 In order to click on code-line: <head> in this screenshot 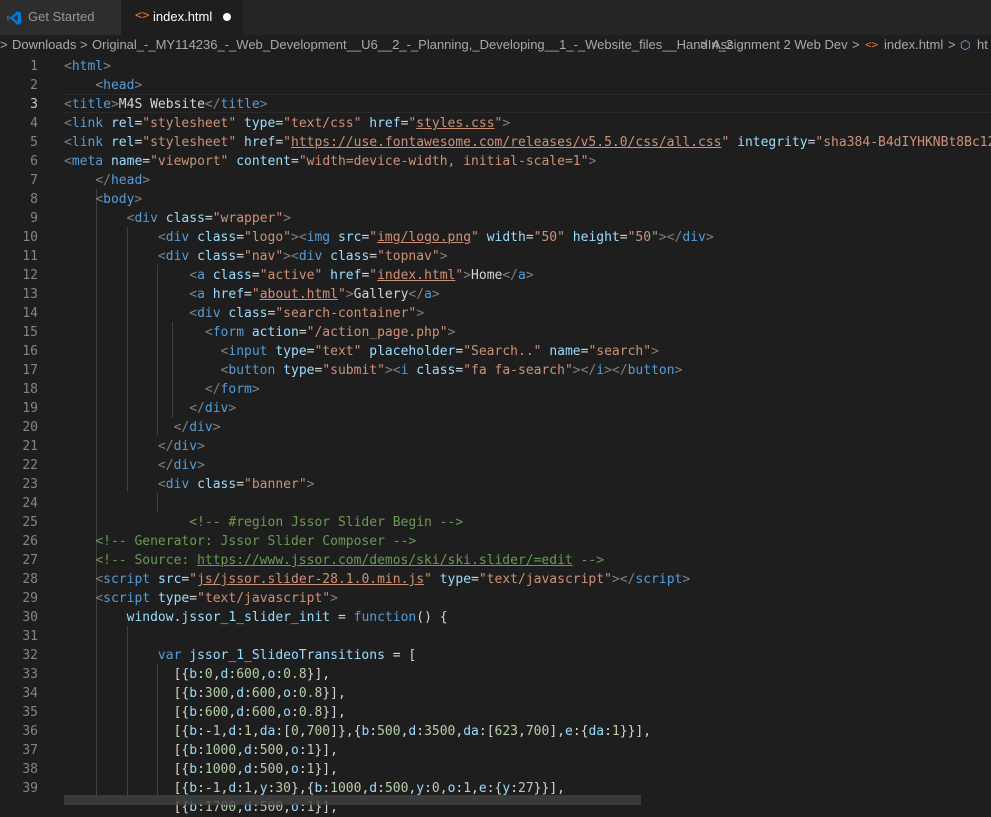, I will do `click(103, 85)`.